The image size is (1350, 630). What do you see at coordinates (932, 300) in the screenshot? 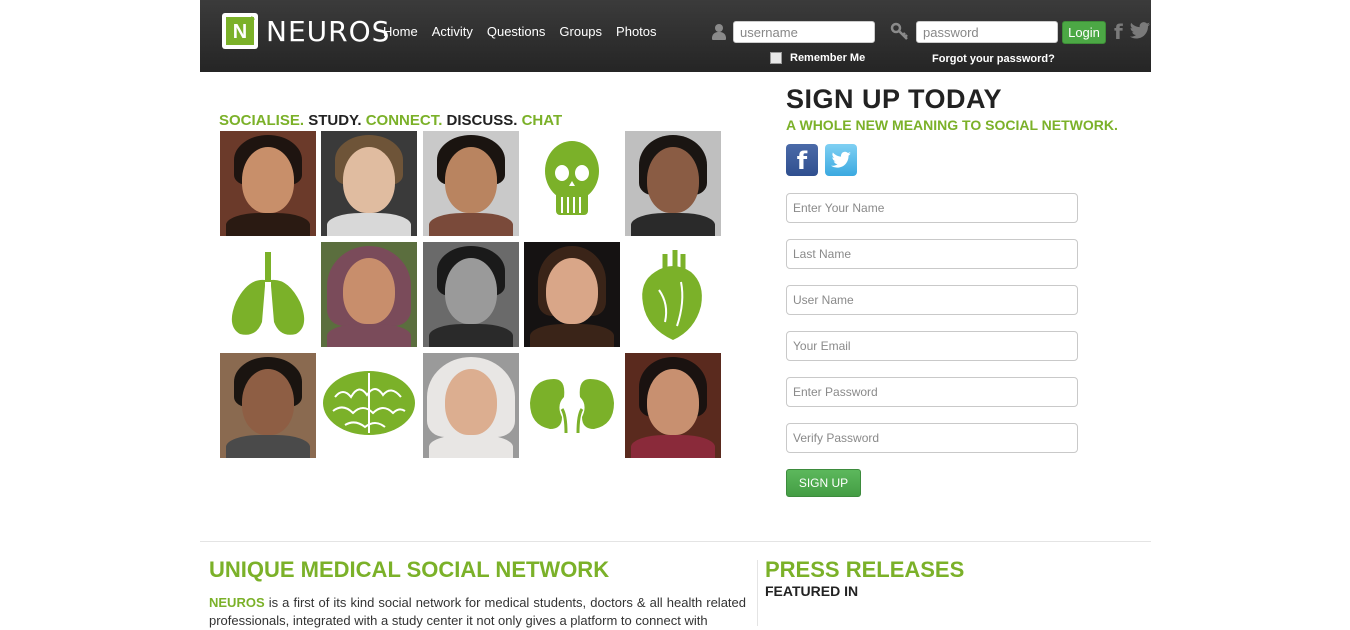
I see `username-field` at bounding box center [932, 300].